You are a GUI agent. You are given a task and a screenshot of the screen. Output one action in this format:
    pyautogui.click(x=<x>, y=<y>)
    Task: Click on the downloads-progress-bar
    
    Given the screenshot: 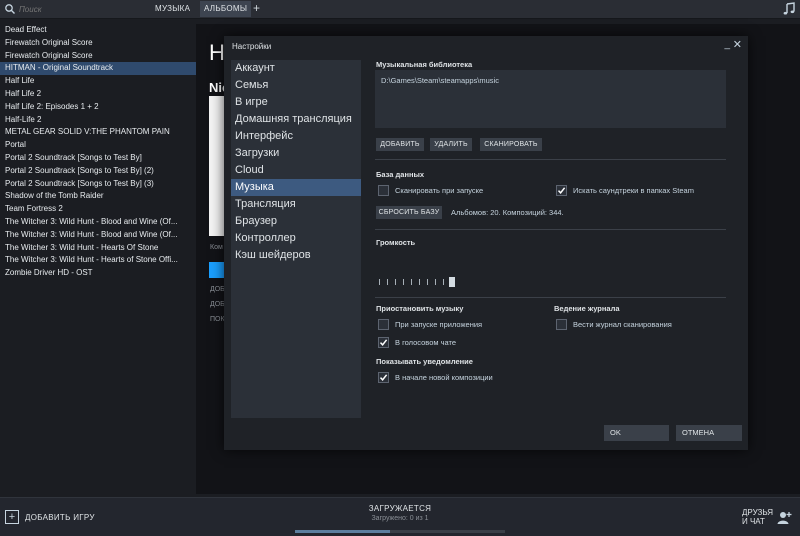 What is the action you would take?
    pyautogui.click(x=400, y=531)
    